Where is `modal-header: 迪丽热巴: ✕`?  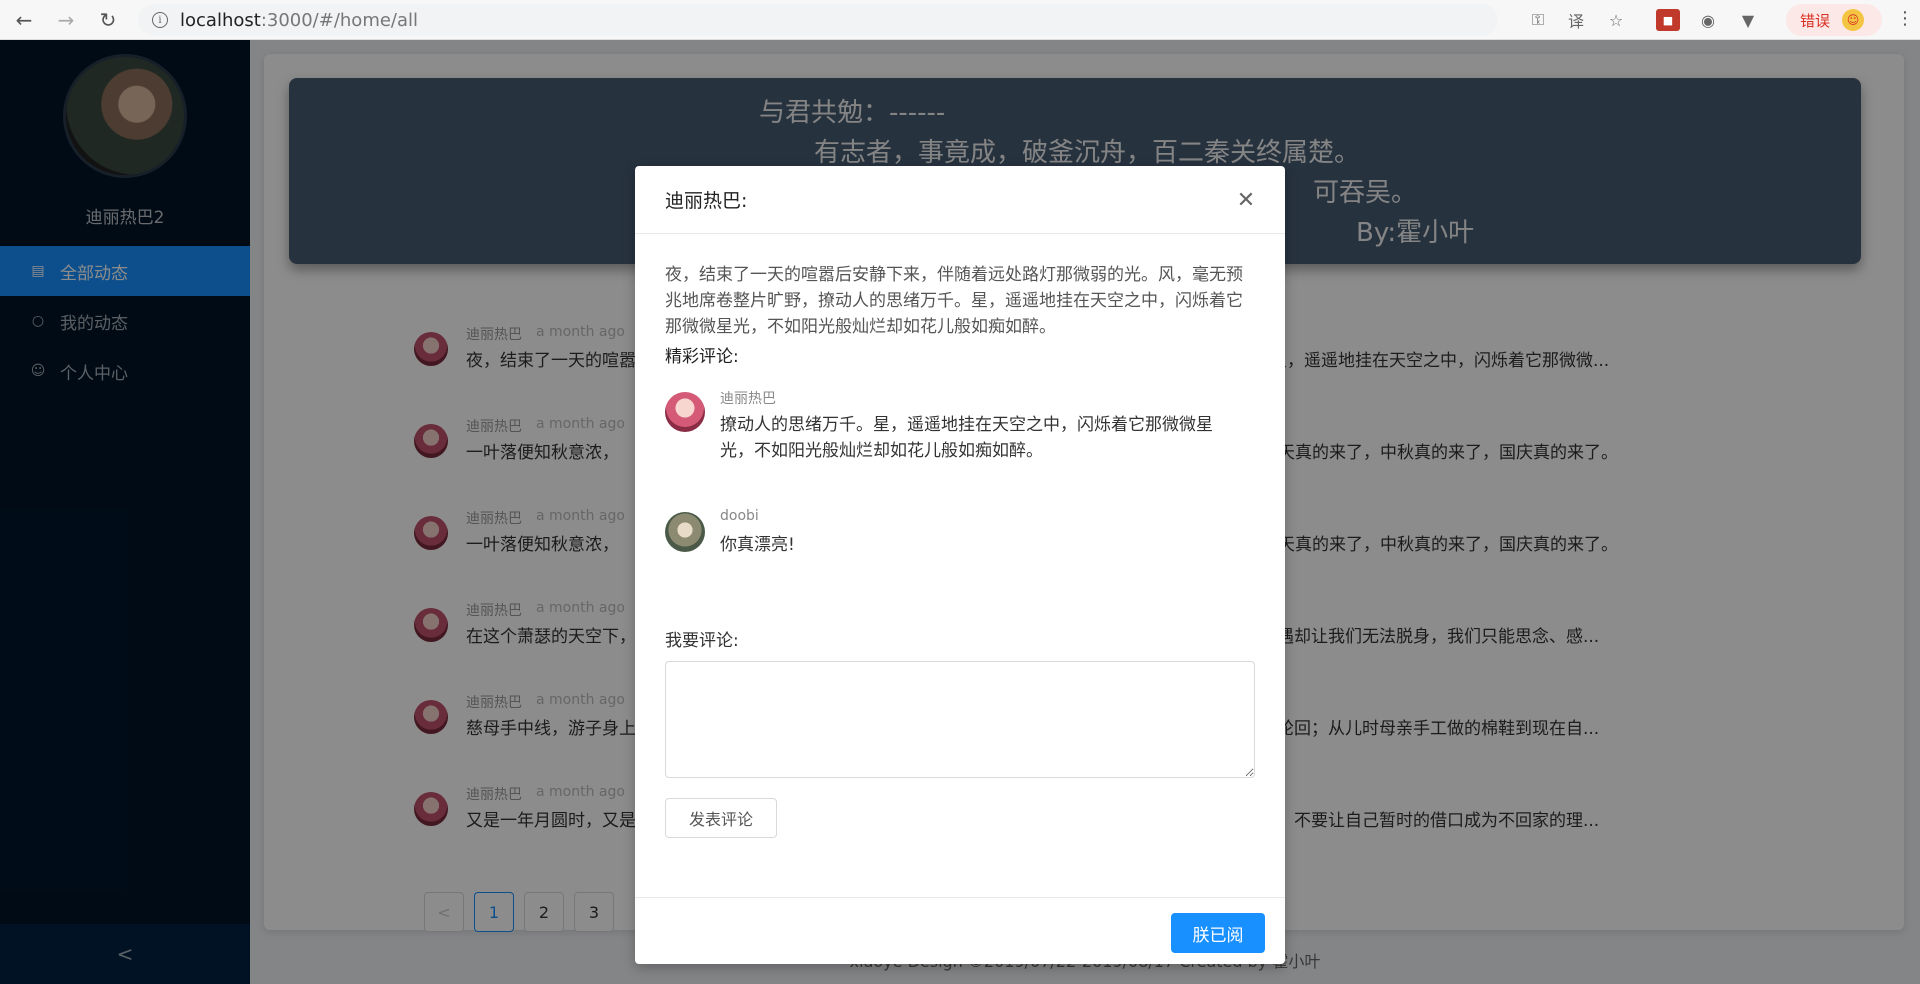
modal-header: 迪丽热巴: ✕ is located at coordinates (960, 200).